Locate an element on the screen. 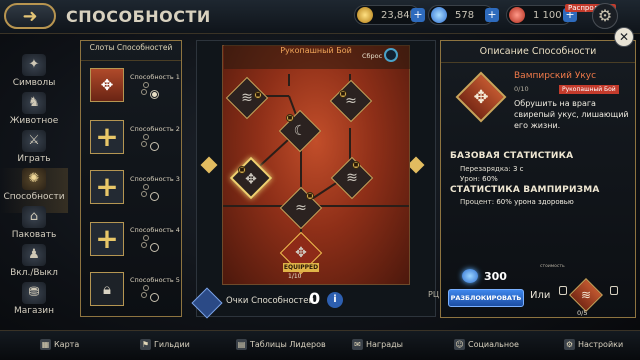 This screenshot has height=360, width=640. pet-icon: ♞ is located at coordinates (34, 103).